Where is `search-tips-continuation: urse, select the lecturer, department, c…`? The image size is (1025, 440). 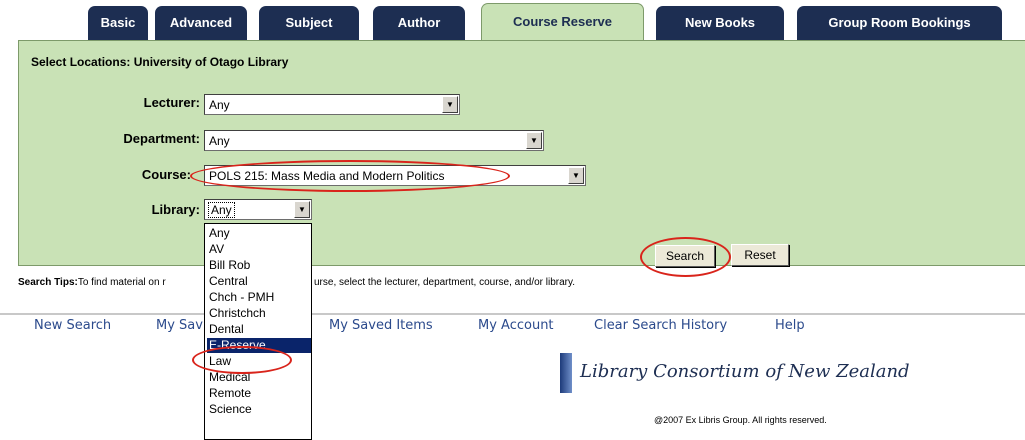 search-tips-continuation: urse, select the lecturer, department, c… is located at coordinates (444, 282).